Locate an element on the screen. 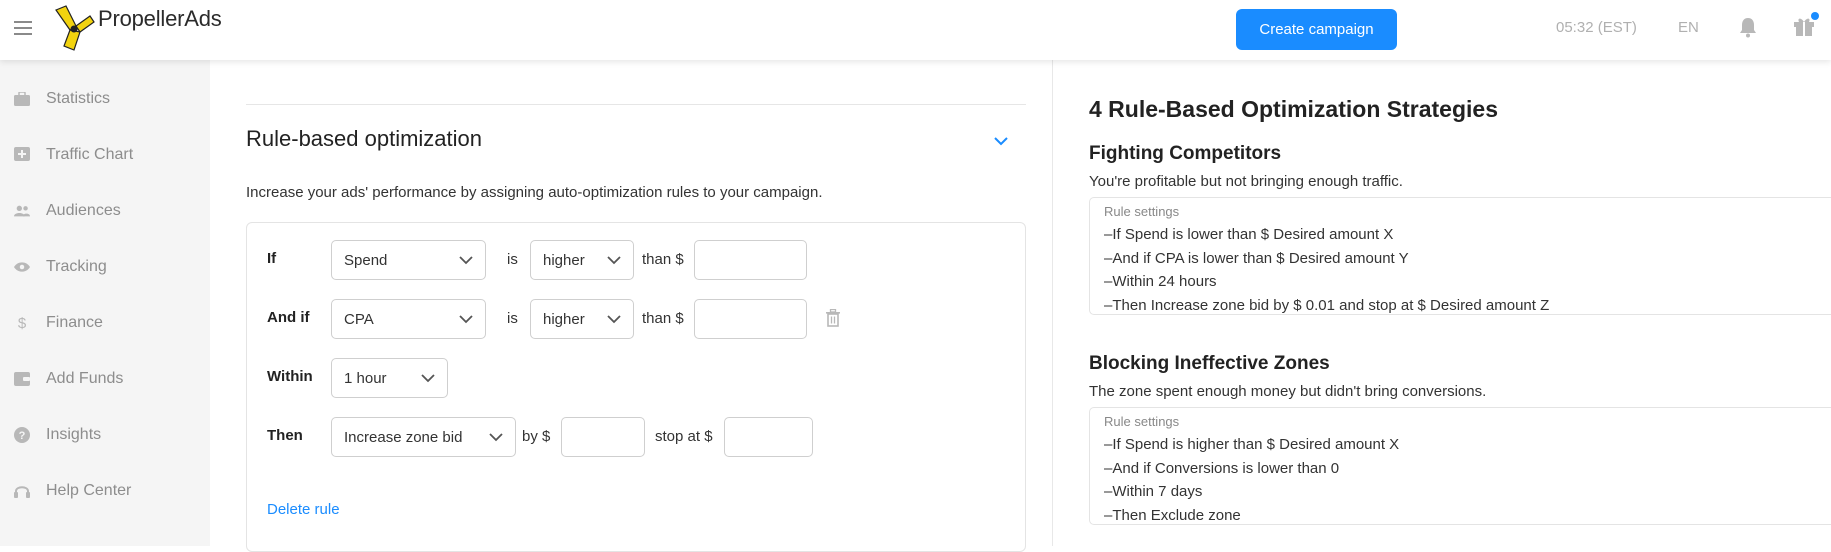  sidebar-item-traffic-chart: Traffic Chart is located at coordinates (105, 155).